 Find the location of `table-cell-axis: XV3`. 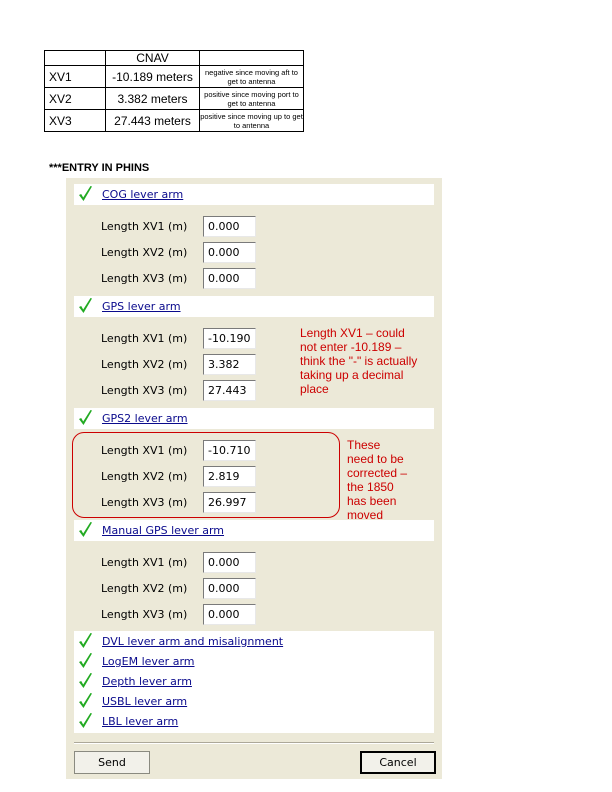

table-cell-axis: XV3 is located at coordinates (75, 120).